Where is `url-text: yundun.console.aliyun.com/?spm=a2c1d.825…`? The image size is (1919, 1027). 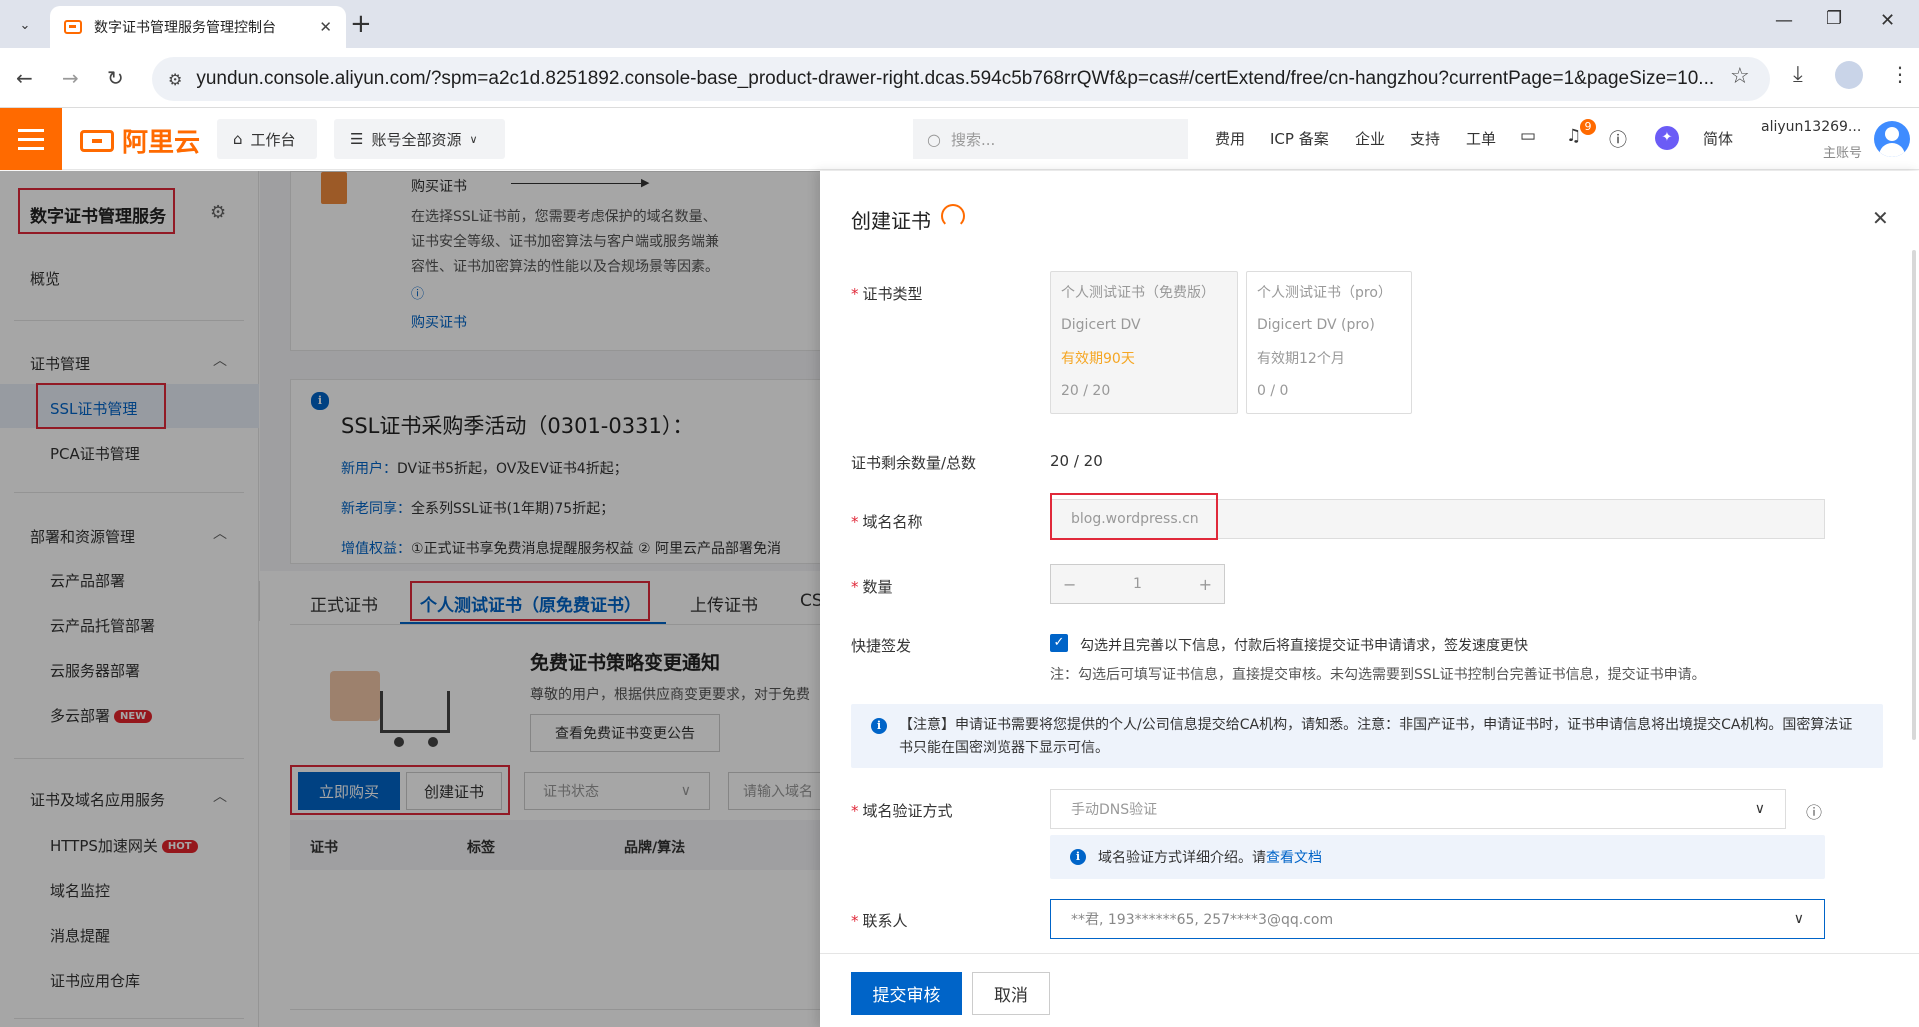 url-text: yundun.console.aliyun.com/?spm=a2c1d.825… is located at coordinates (966, 79).